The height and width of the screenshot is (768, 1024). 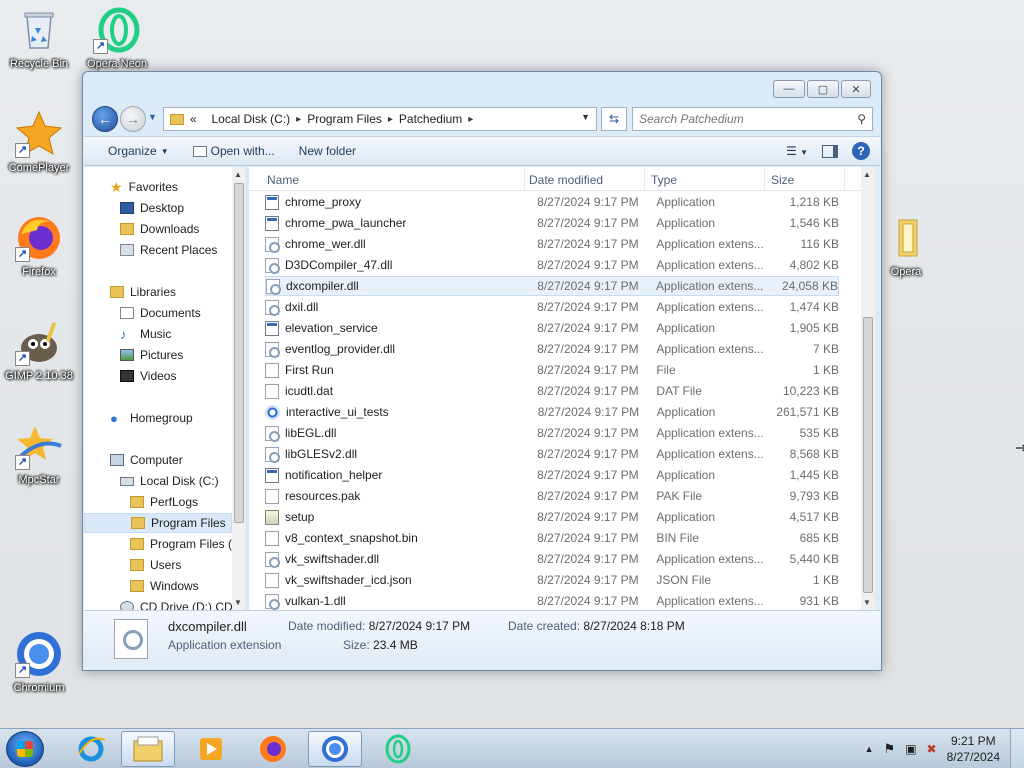 I want to click on nav-music: ♪ Music, so click(x=158, y=334).